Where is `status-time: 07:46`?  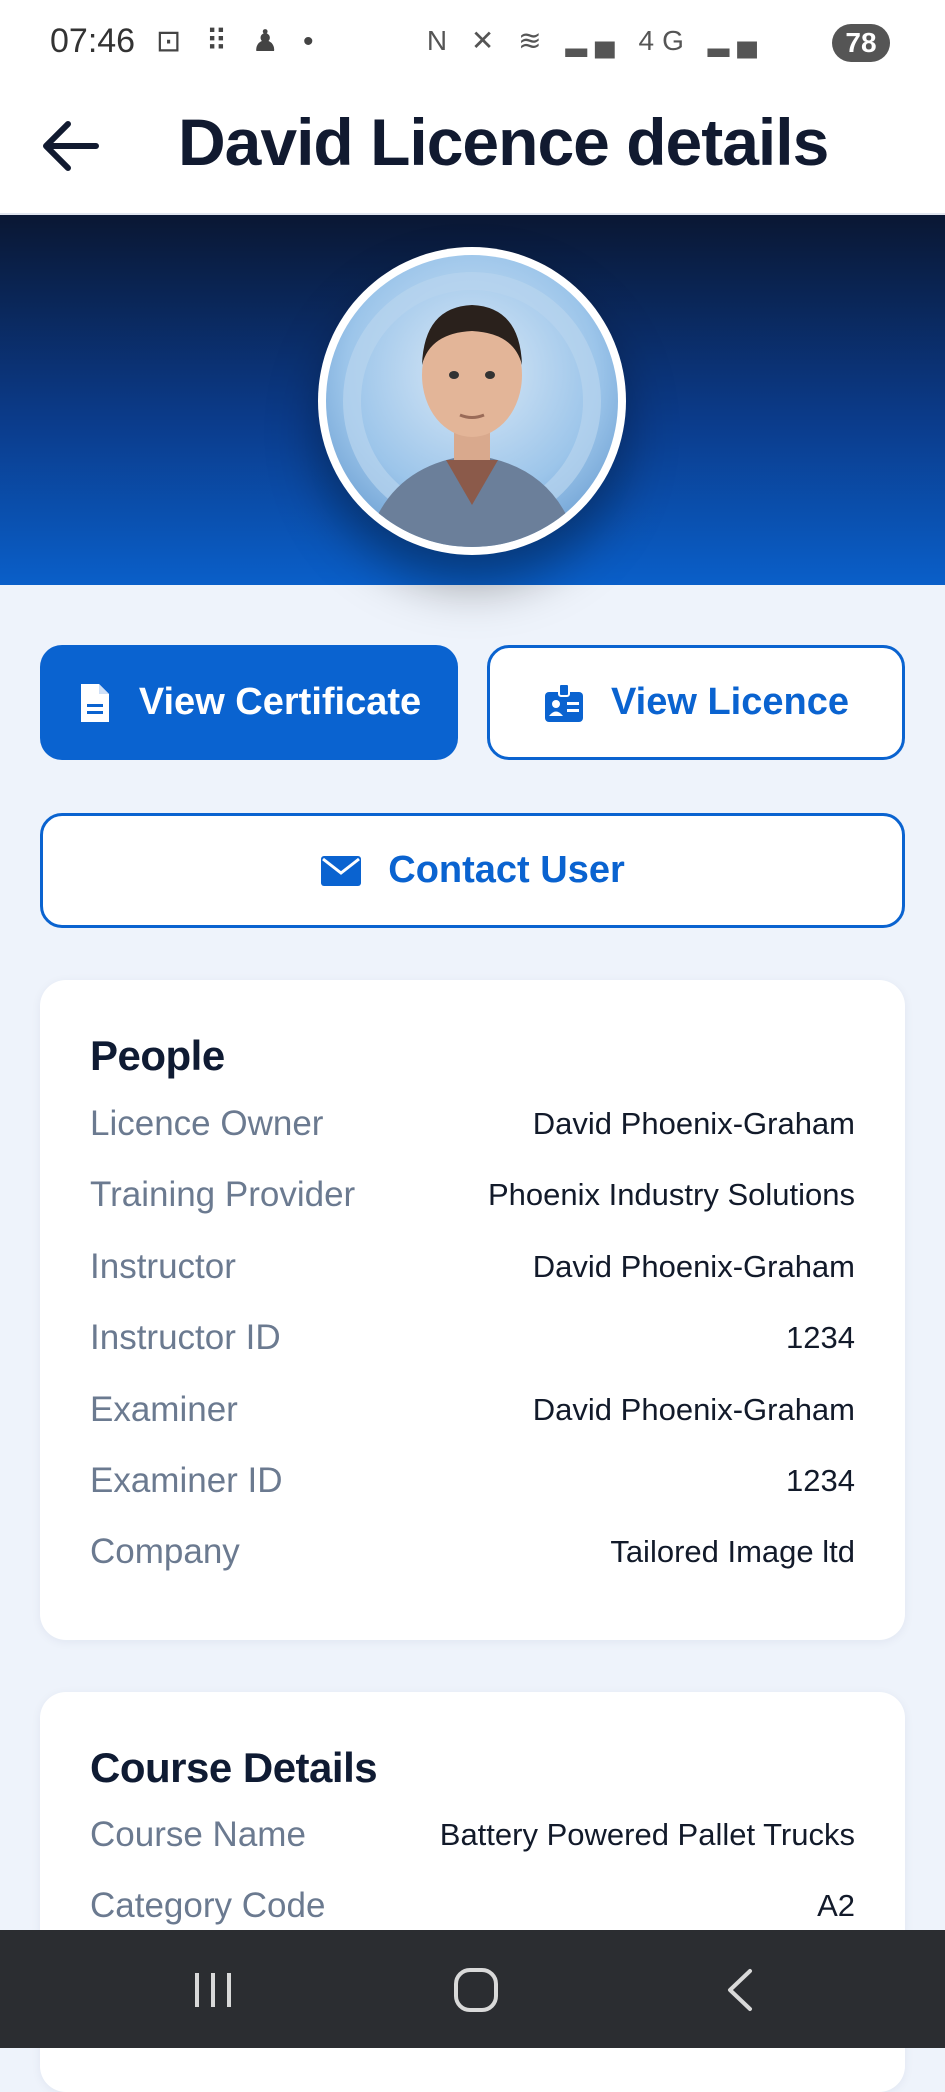
status-time: 07:46 is located at coordinates (93, 41).